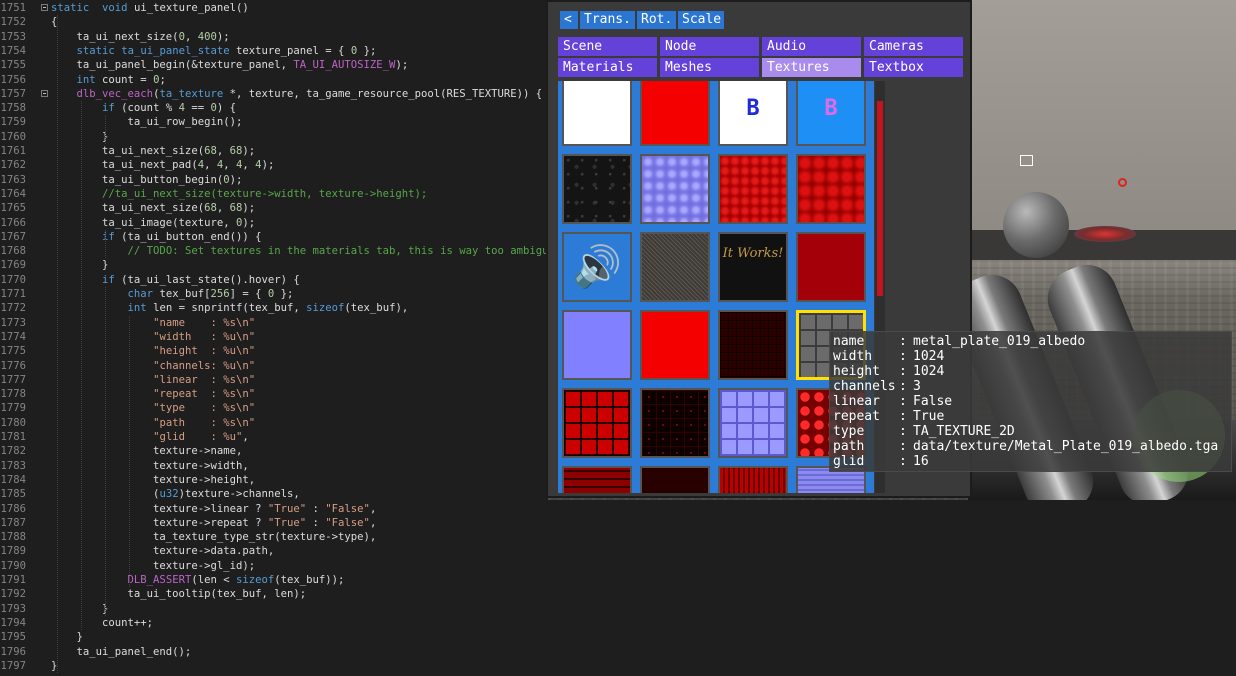 Image resolution: width=1236 pixels, height=676 pixels. What do you see at coordinates (274, 437) in the screenshot?
I see `code-line: 1781 "glid : %u",` at bounding box center [274, 437].